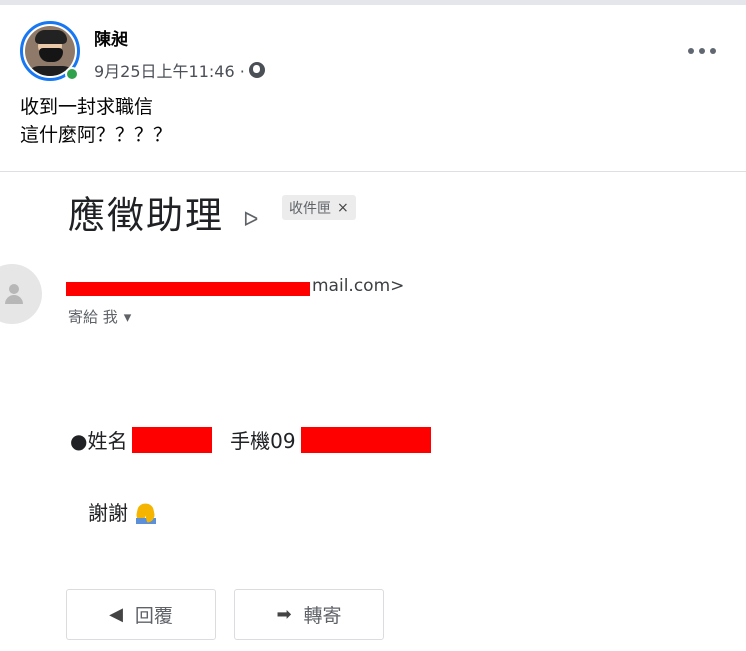 This screenshot has width=746, height=651. Describe the element at coordinates (284, 614) in the screenshot. I see `forward-icon: ➡` at that location.